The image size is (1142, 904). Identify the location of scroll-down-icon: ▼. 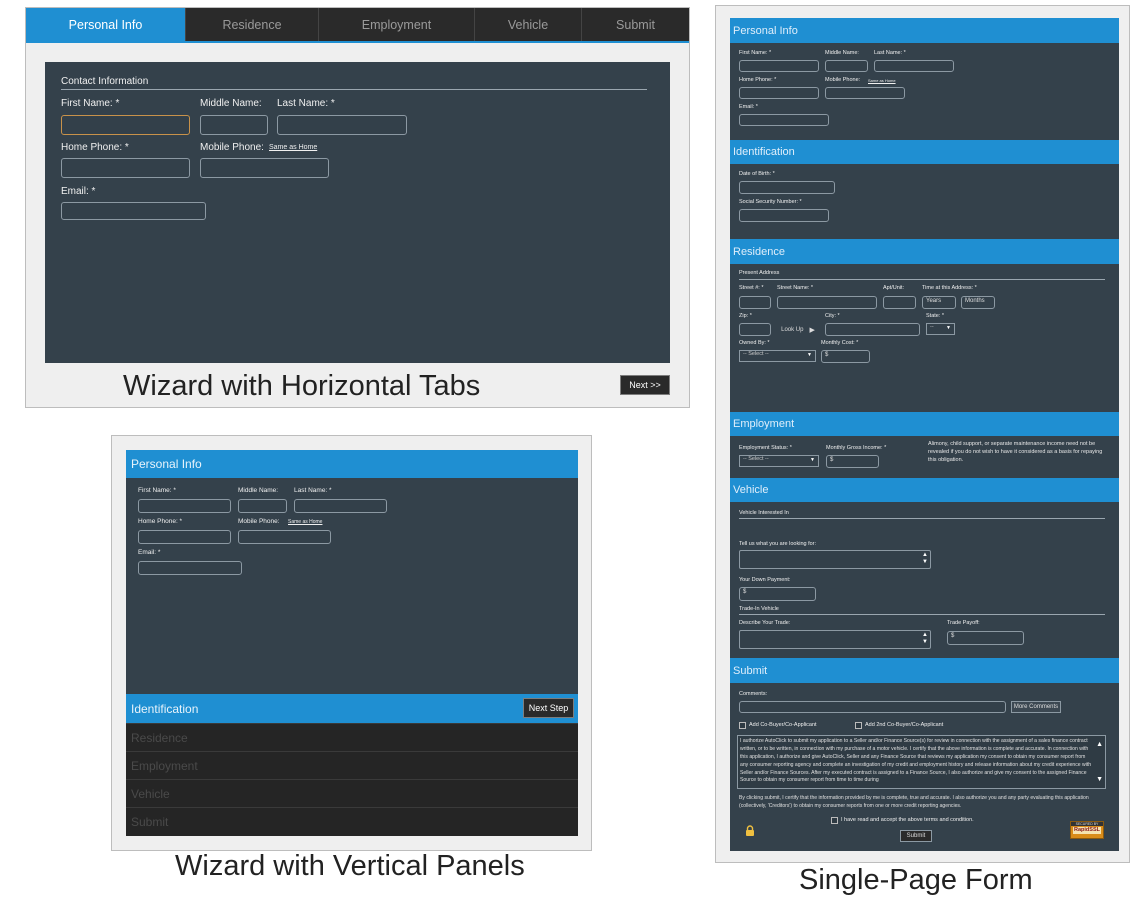
(1099, 779).